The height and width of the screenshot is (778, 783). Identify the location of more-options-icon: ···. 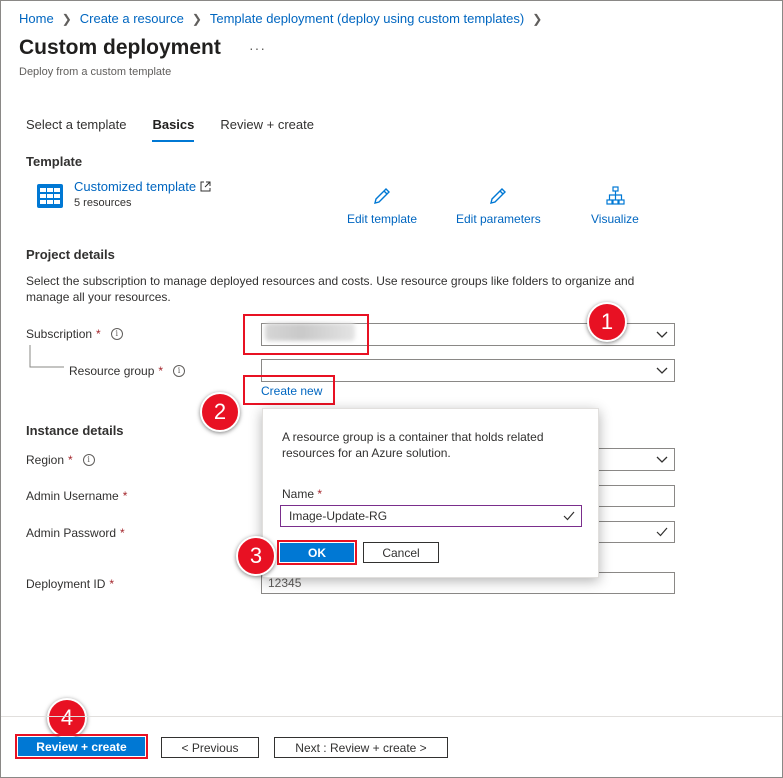
(257, 48).